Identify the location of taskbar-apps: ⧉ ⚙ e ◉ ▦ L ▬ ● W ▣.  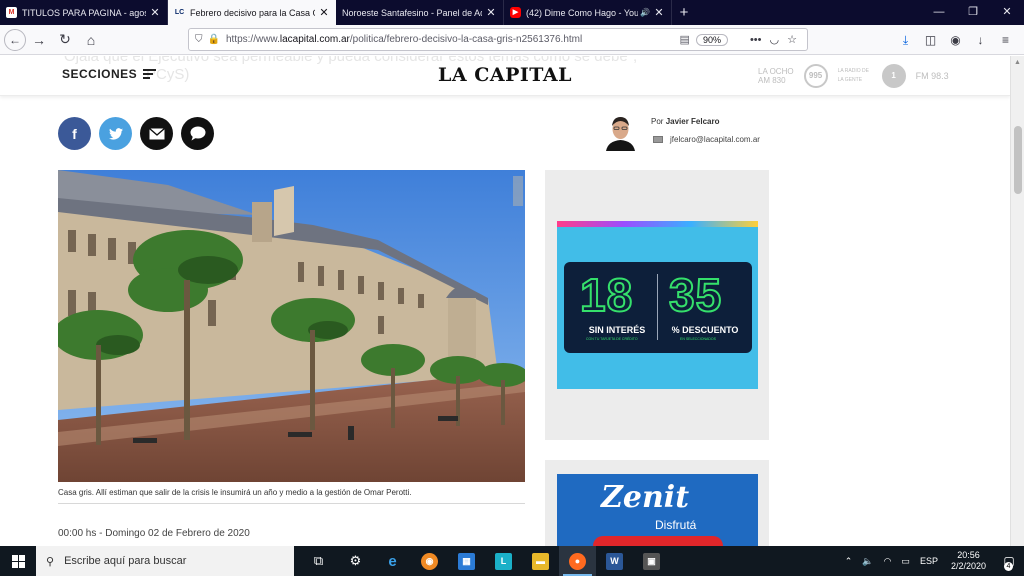
(485, 561).